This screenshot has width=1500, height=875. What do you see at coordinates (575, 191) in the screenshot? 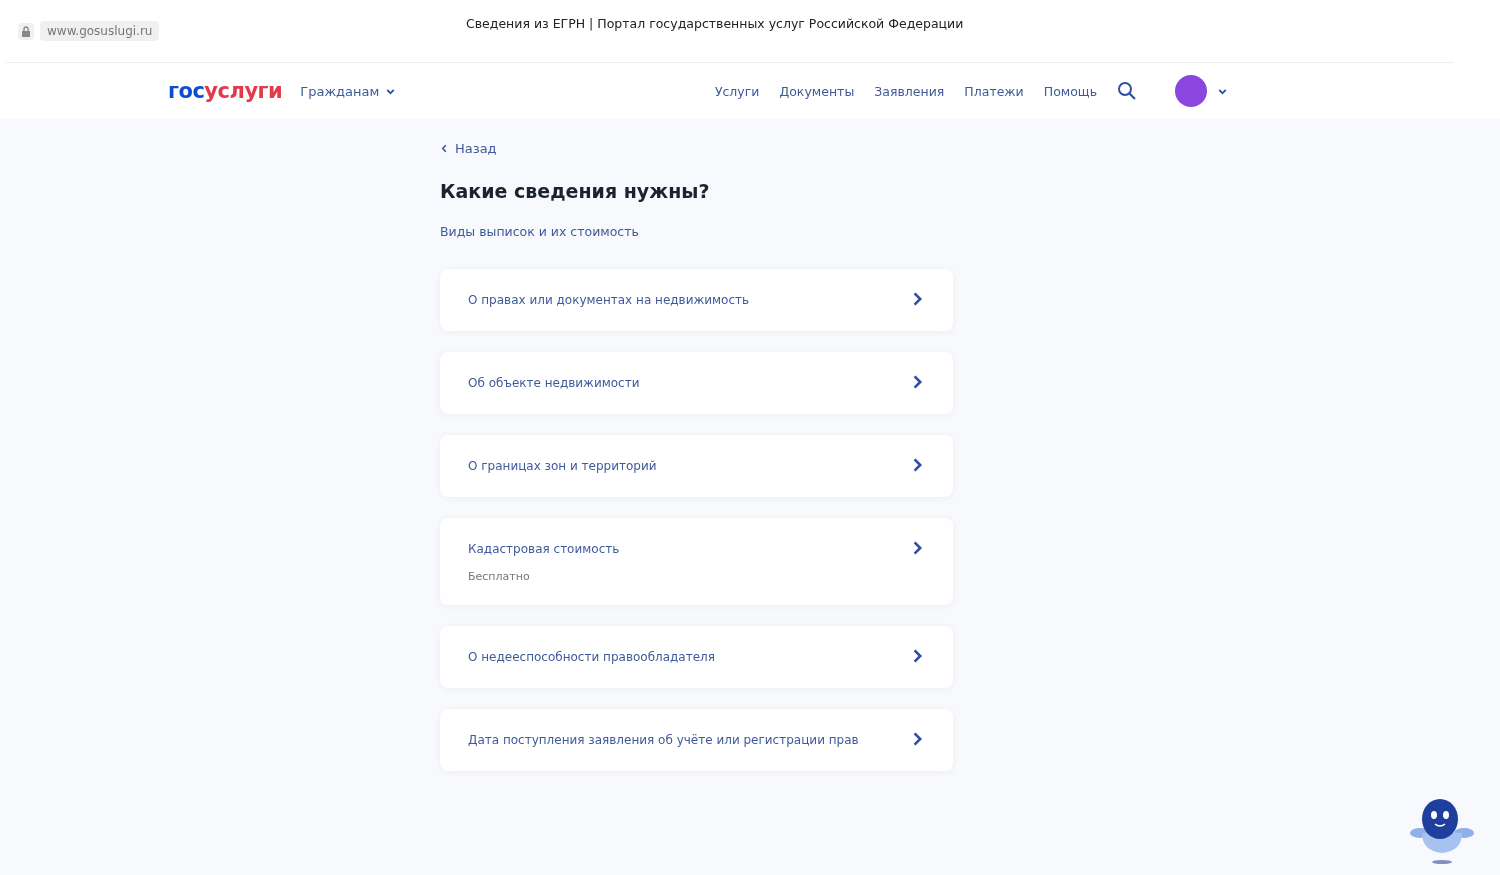
I see `page-heading: Какие сведения нужны?` at bounding box center [575, 191].